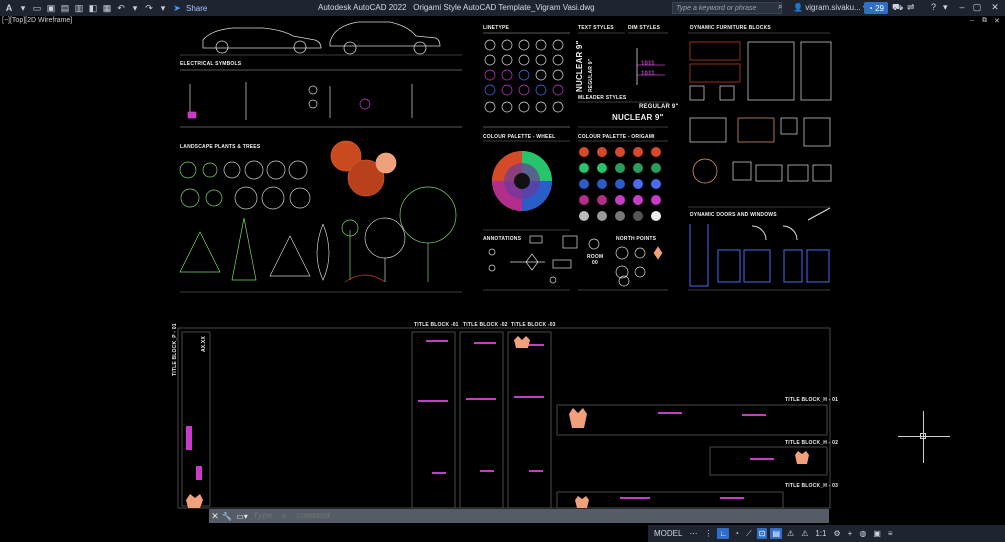  What do you see at coordinates (911, 7) in the screenshot?
I see `connect-icon: ⇌` at bounding box center [911, 7].